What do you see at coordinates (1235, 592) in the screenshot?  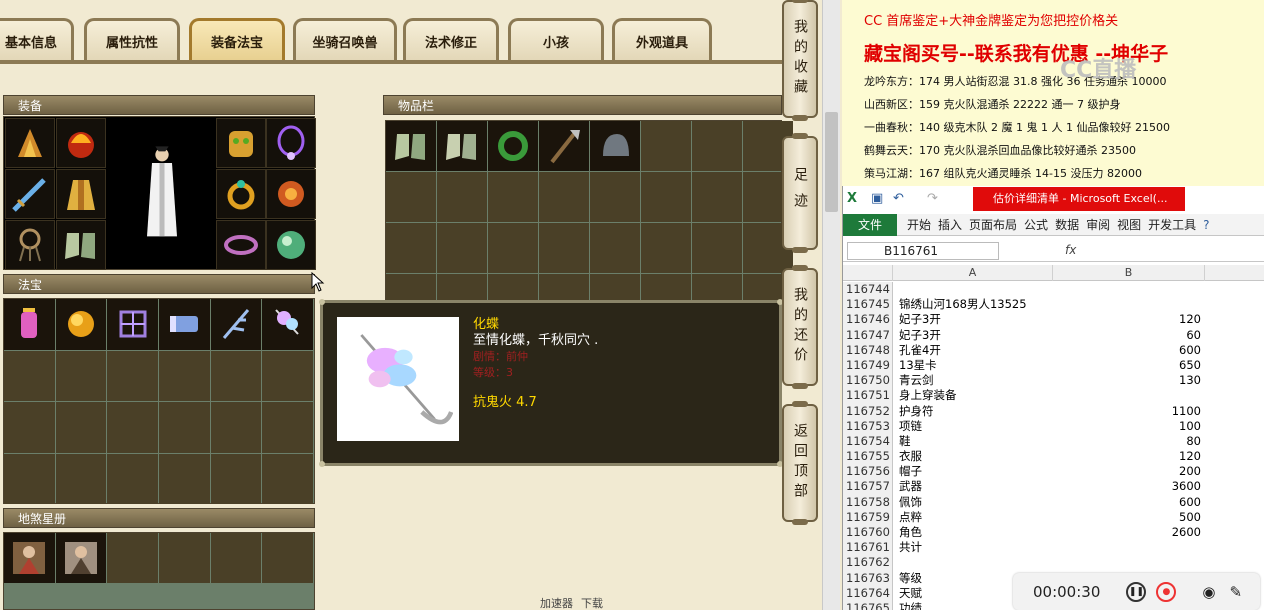 I see `pen-icon: ✎` at bounding box center [1235, 592].